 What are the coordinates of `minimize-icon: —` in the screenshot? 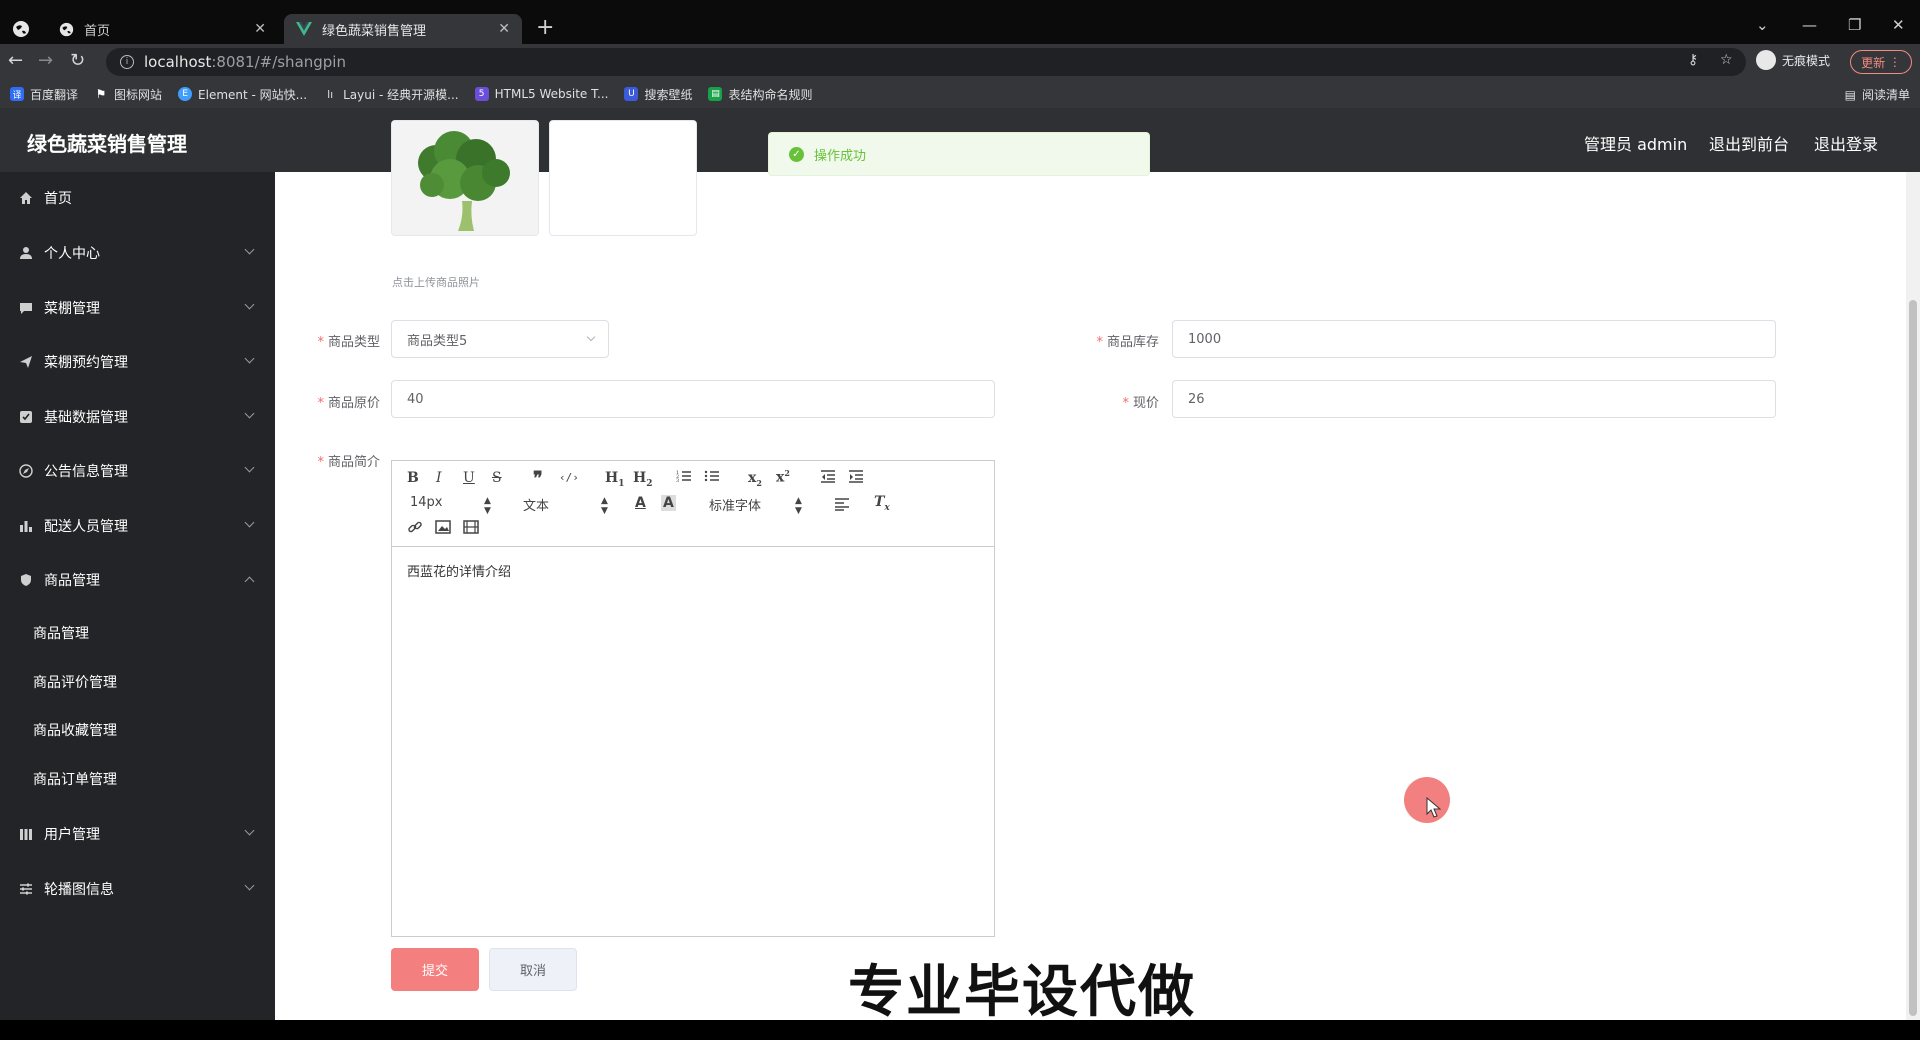 It's located at (1809, 25).